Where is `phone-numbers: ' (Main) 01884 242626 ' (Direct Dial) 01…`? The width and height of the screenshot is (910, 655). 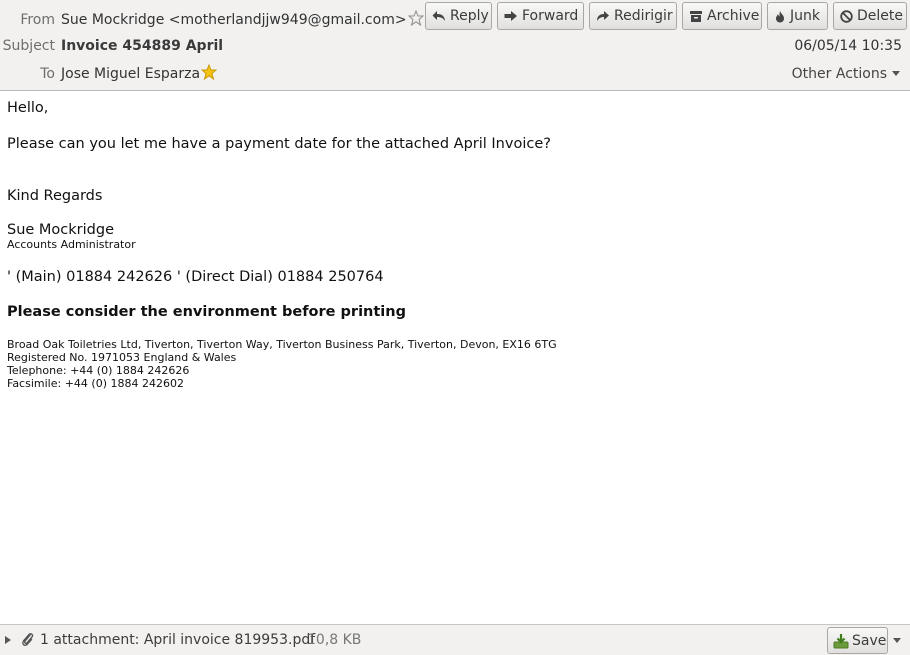
phone-numbers: ' (Main) 01884 242626 ' (Direct Dial) 01… is located at coordinates (195, 277).